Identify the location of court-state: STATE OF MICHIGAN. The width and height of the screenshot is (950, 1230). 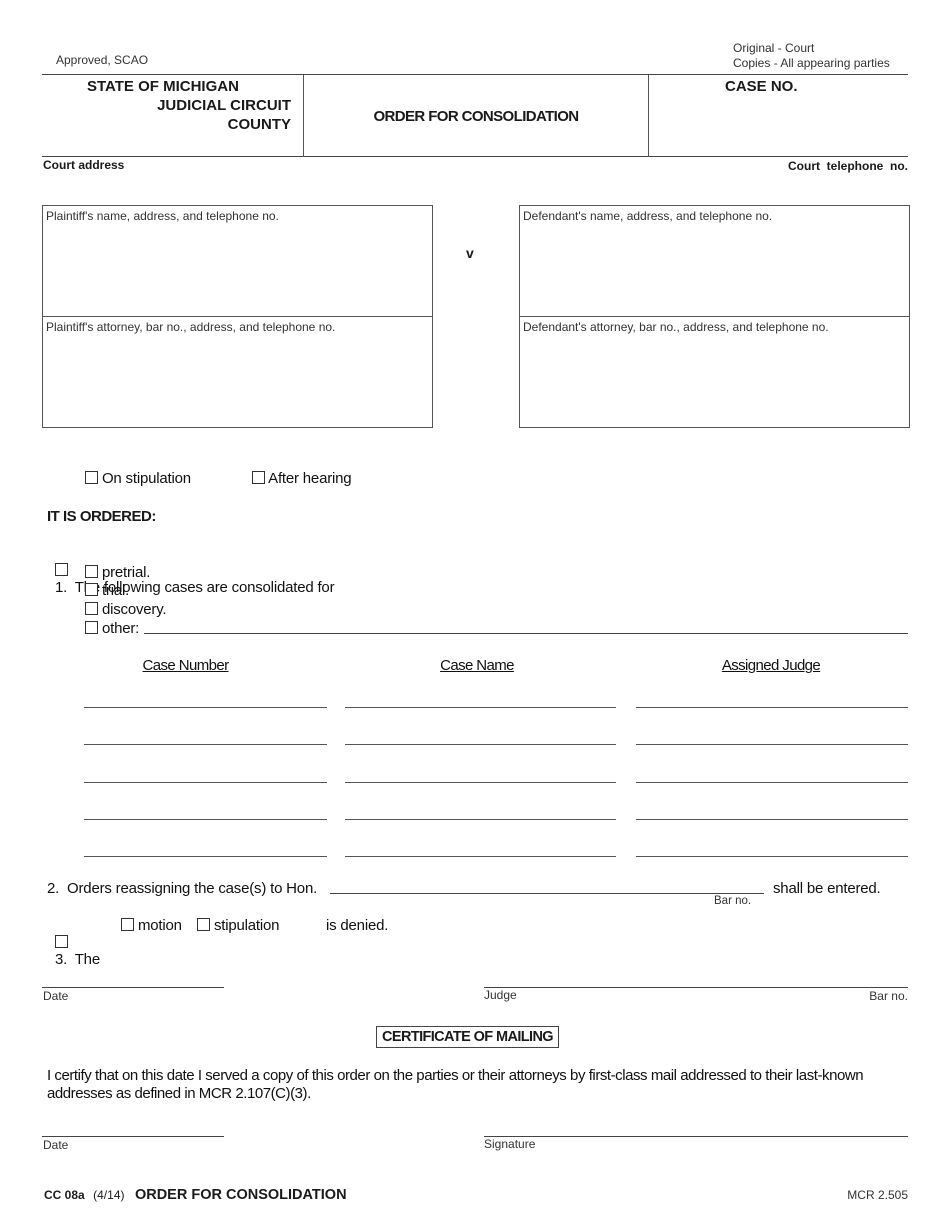
(163, 86).